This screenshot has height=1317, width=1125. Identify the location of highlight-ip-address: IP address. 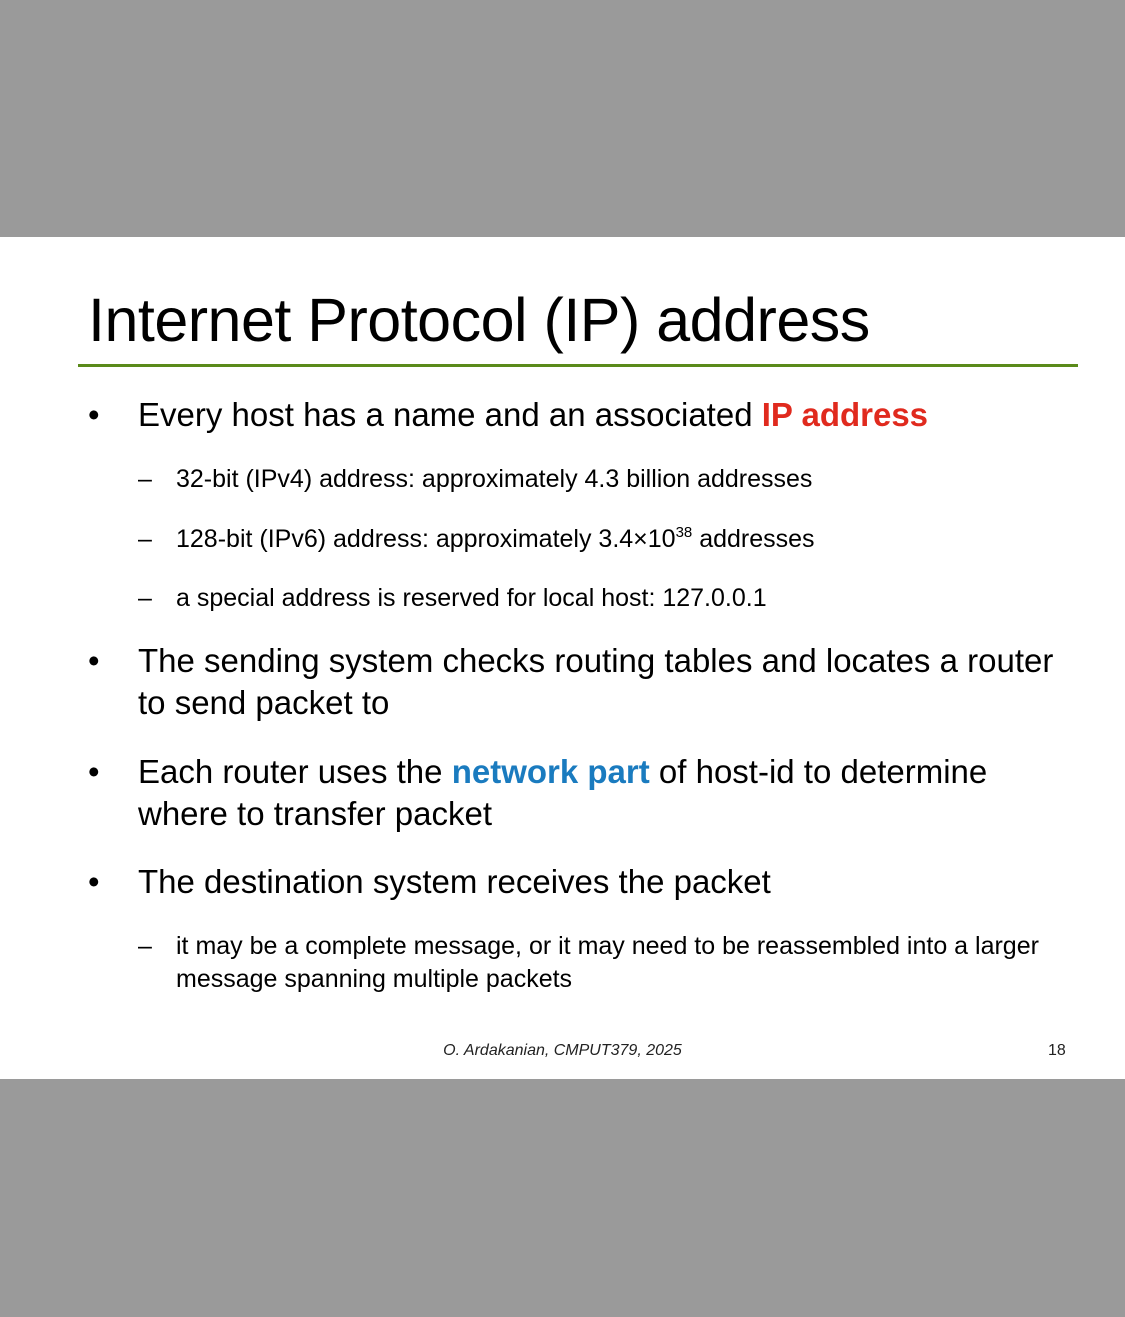
(845, 414).